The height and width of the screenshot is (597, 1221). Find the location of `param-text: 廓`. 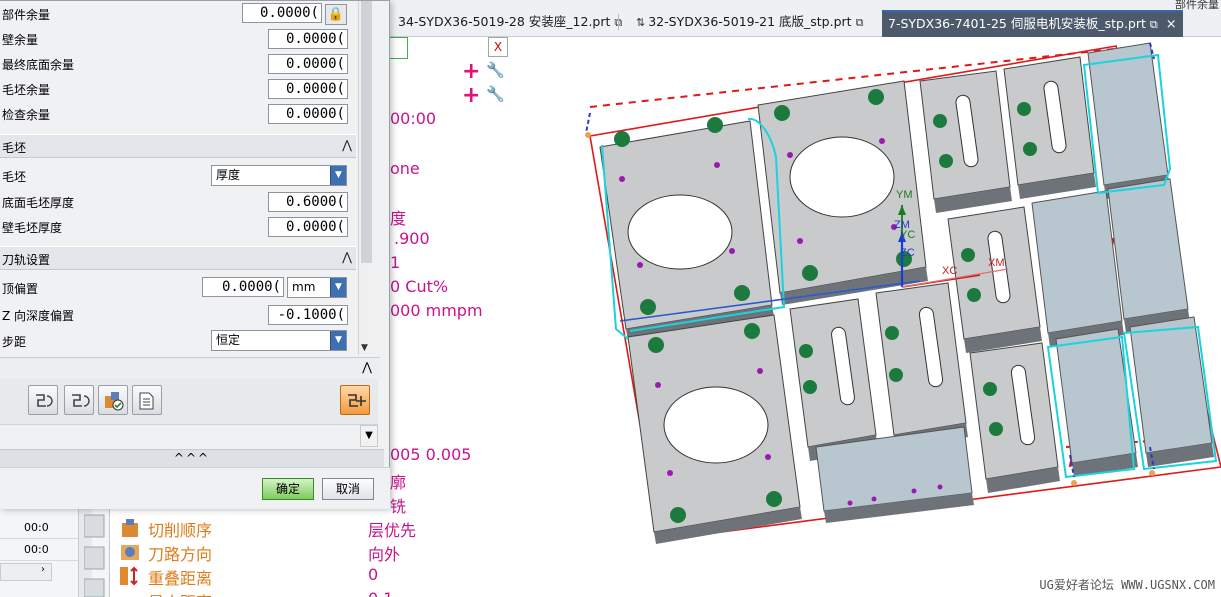

param-text: 廓 is located at coordinates (398, 482).